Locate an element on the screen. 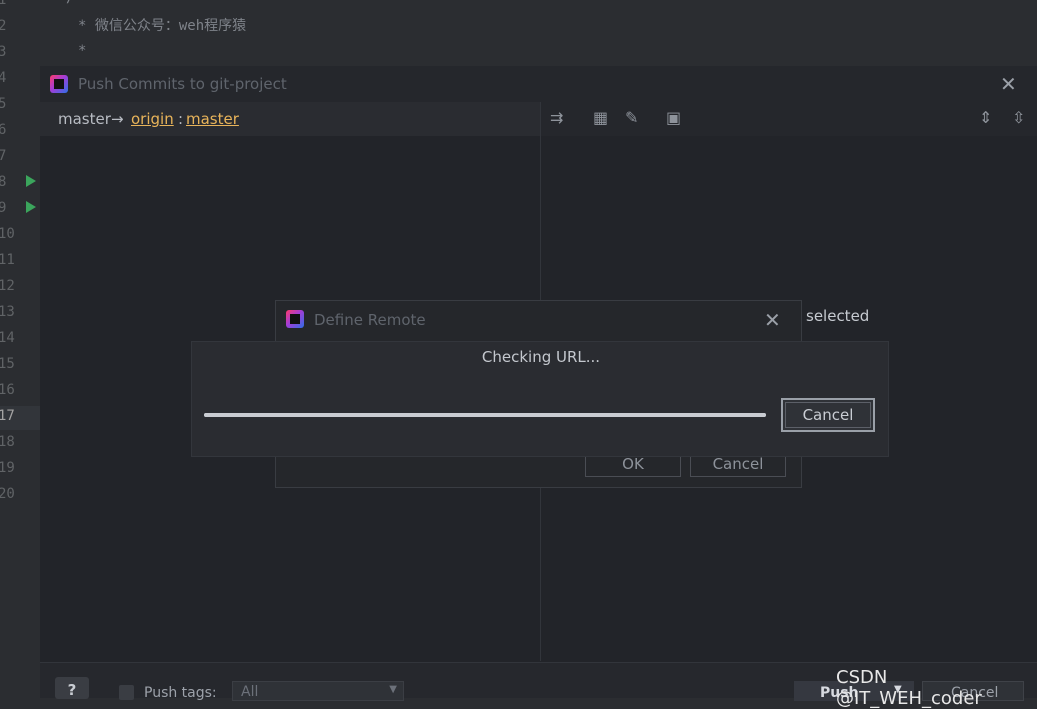 This screenshot has width=1037, height=709. no-selection-text: selected is located at coordinates (838, 316).